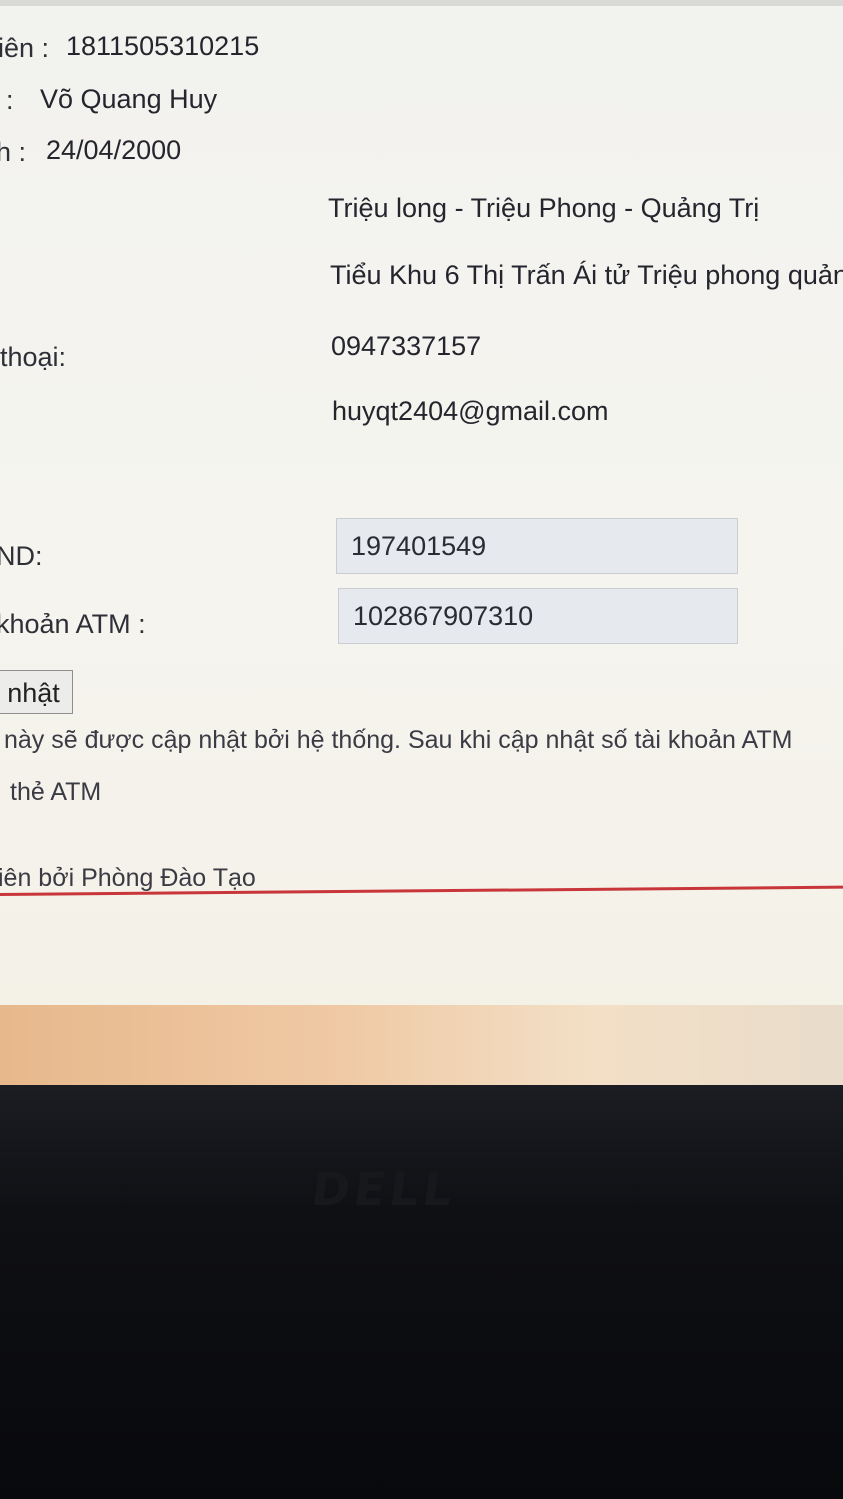 The width and height of the screenshot is (843, 1499). What do you see at coordinates (56, 792) in the screenshot?
I see `update-note-line2: thẻ ATM` at bounding box center [56, 792].